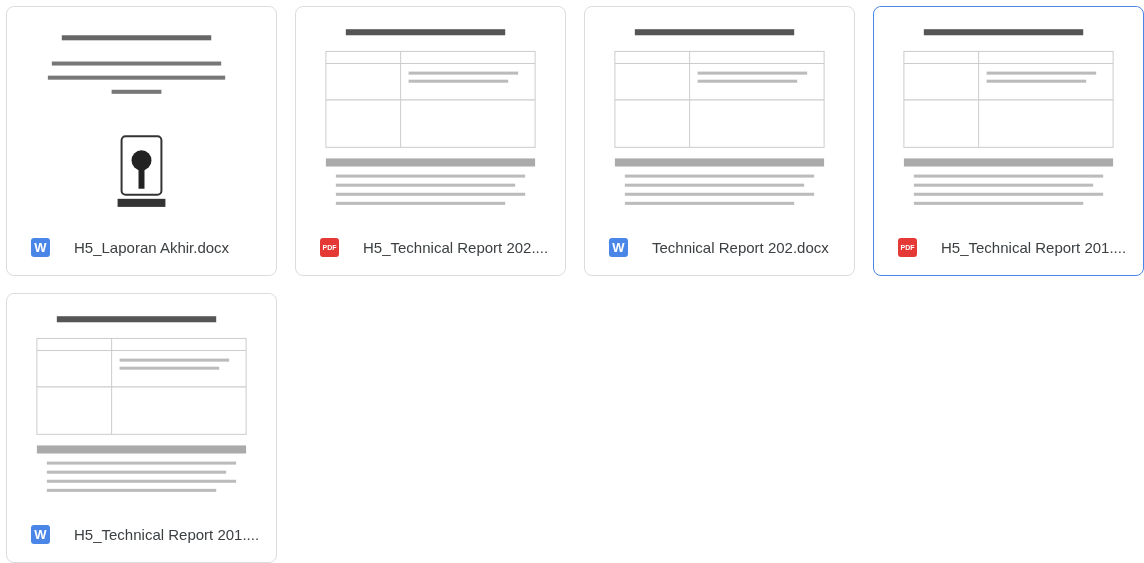 This screenshot has width=1144, height=563. I want to click on file-card: W Technical Report 202.docx, so click(719, 141).